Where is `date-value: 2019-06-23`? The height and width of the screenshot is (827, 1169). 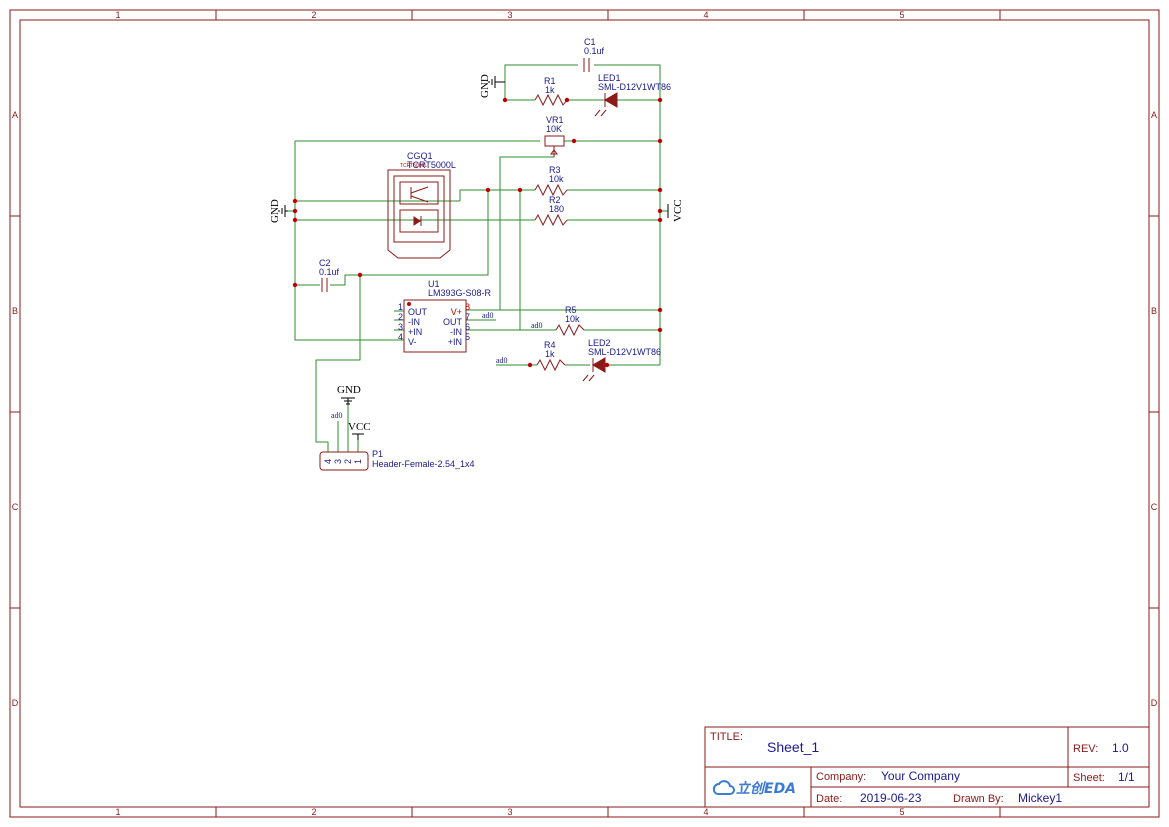 date-value: 2019-06-23 is located at coordinates (891, 798).